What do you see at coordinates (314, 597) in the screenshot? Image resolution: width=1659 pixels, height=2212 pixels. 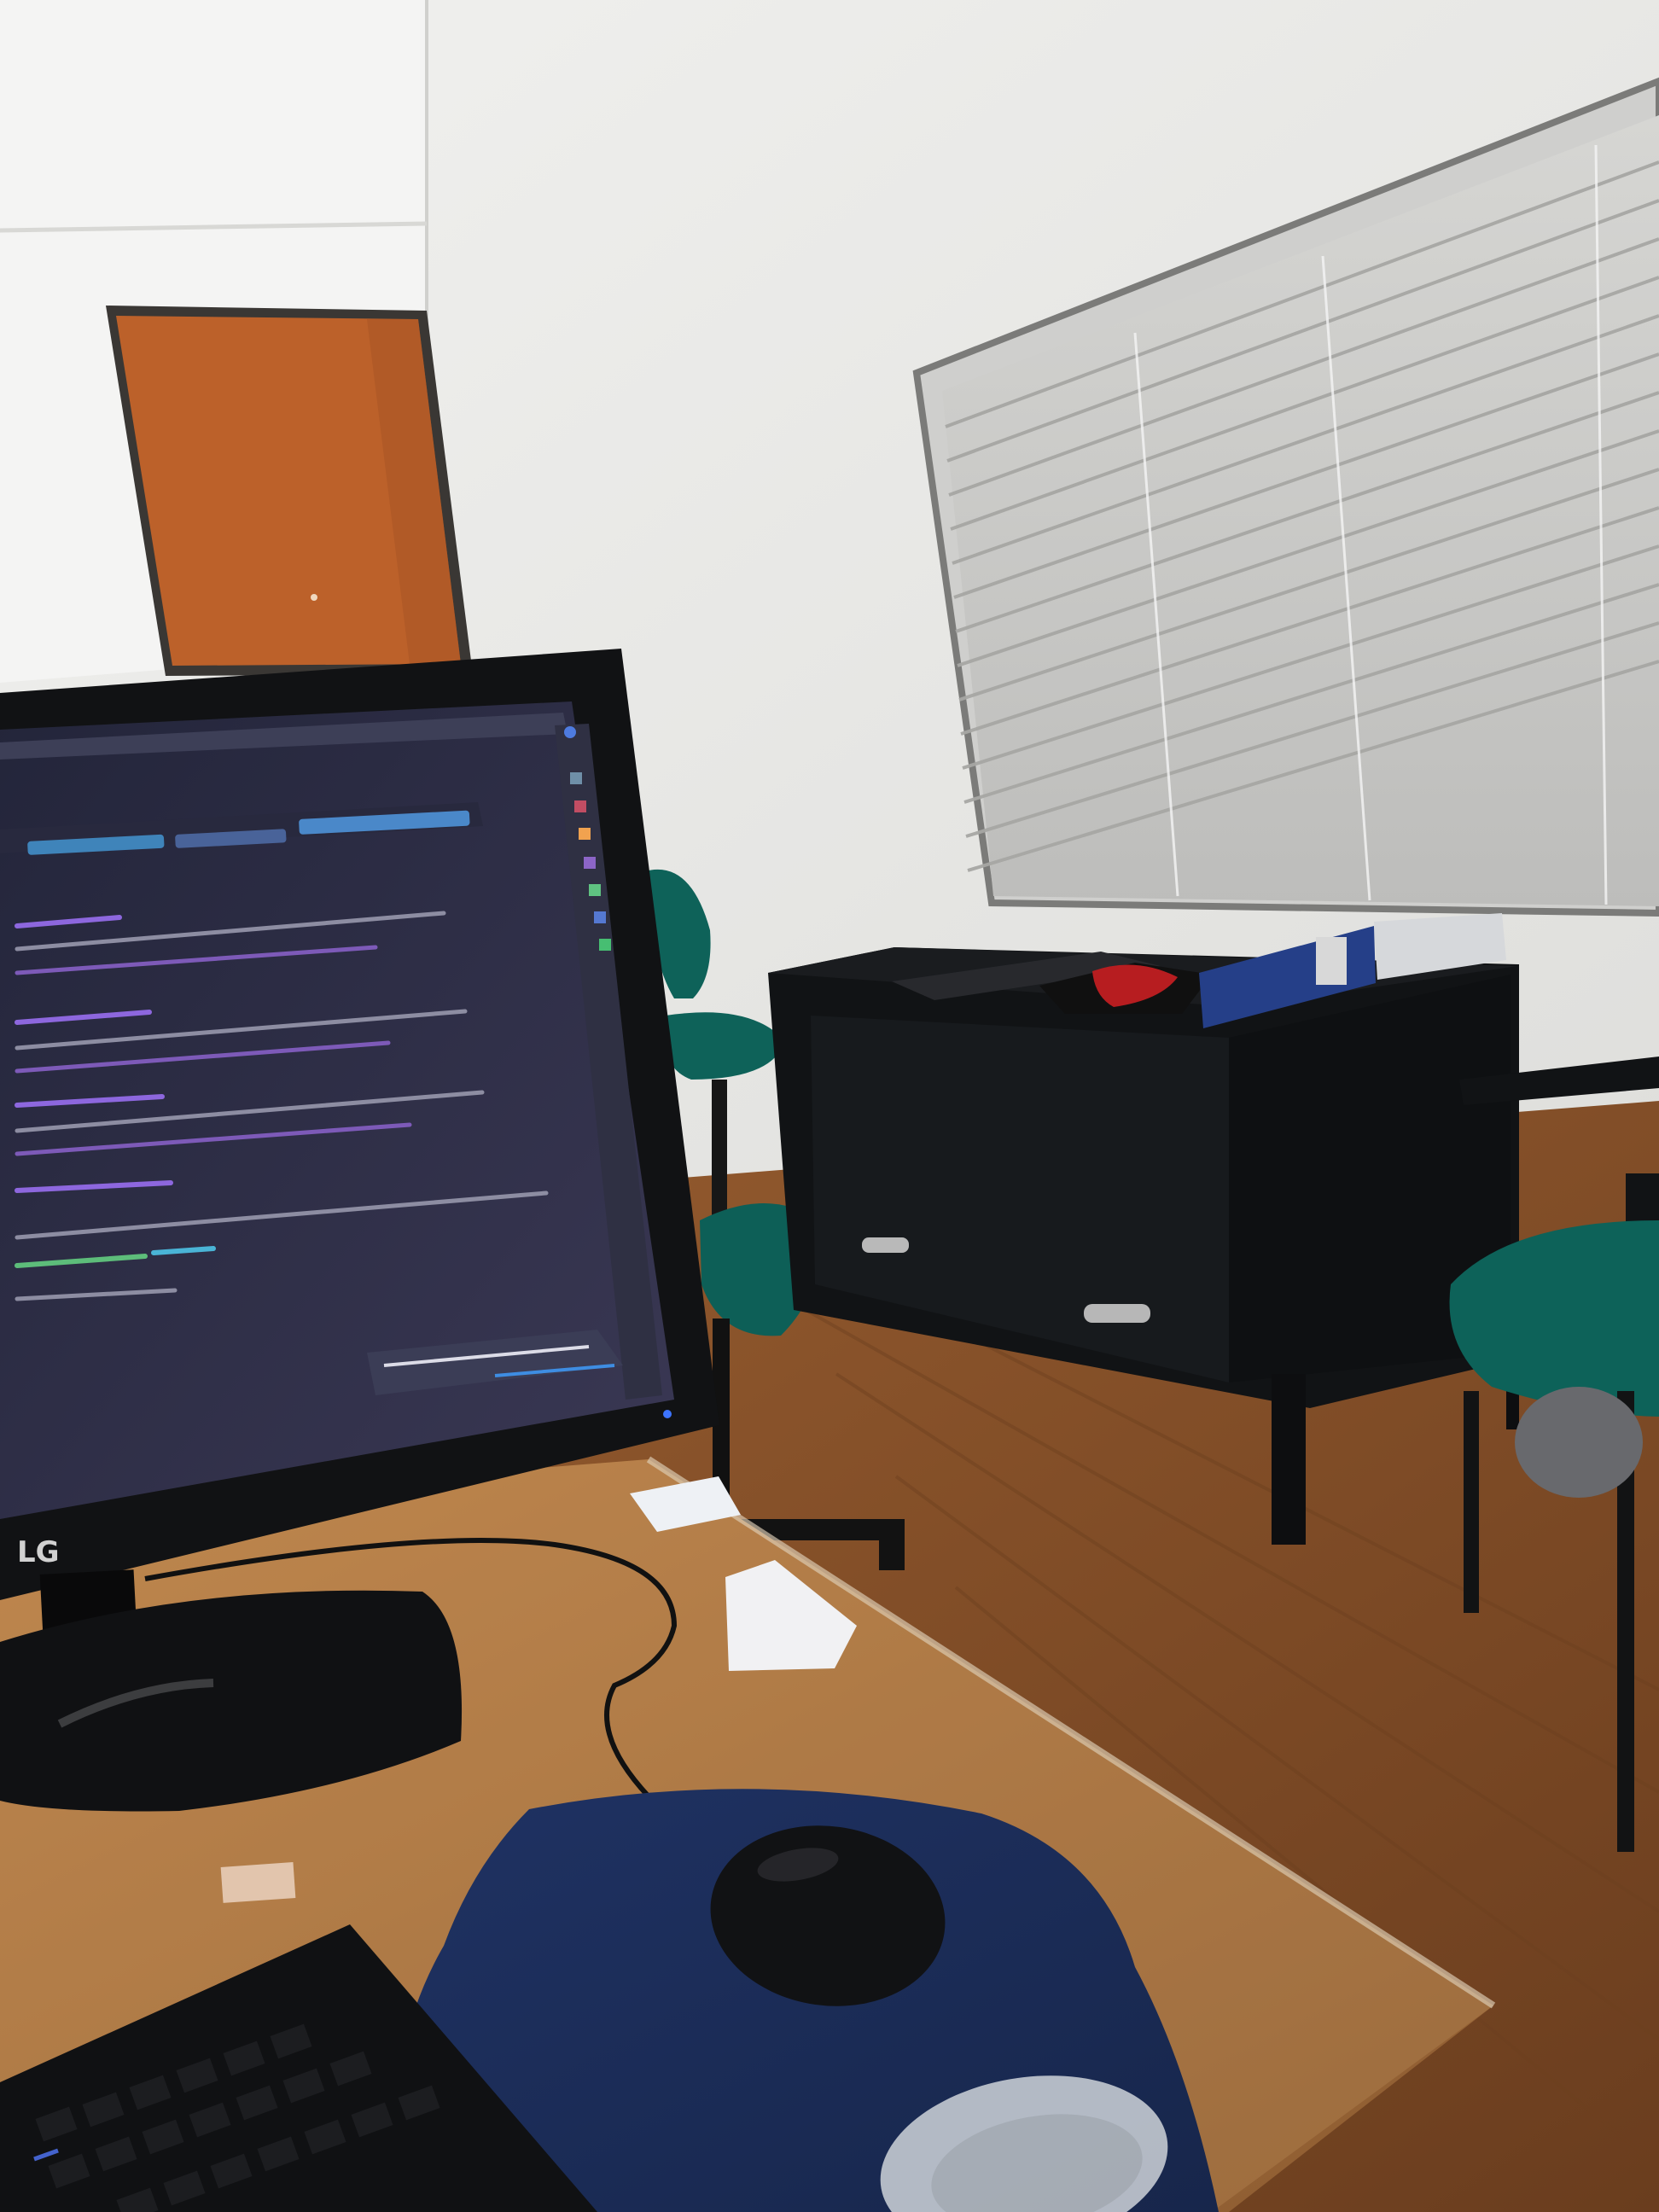 I see `door-knob-mark` at bounding box center [314, 597].